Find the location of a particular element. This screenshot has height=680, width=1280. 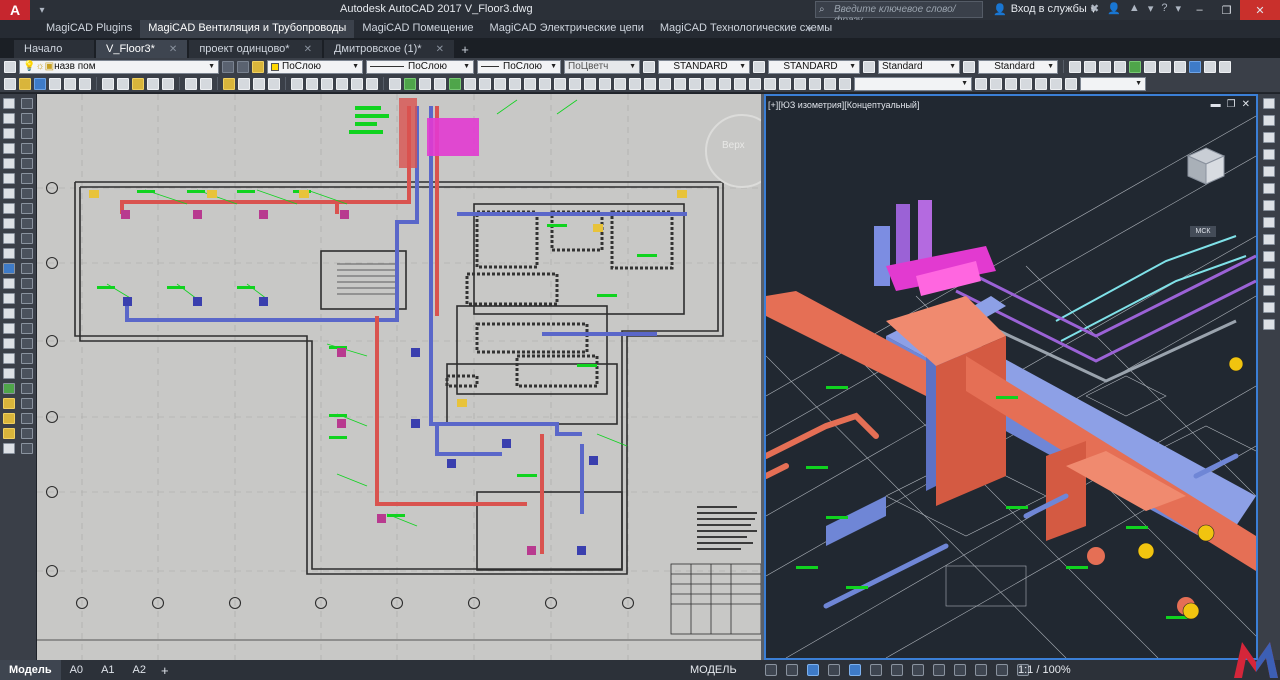

trim-icon is located at coordinates (27, 223).